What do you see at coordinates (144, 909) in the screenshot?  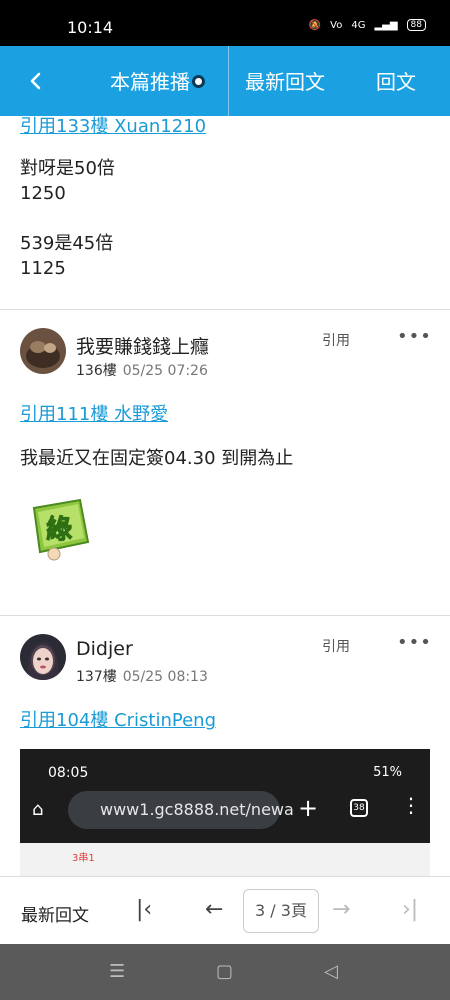 I see `first-page-icon: |‹` at bounding box center [144, 909].